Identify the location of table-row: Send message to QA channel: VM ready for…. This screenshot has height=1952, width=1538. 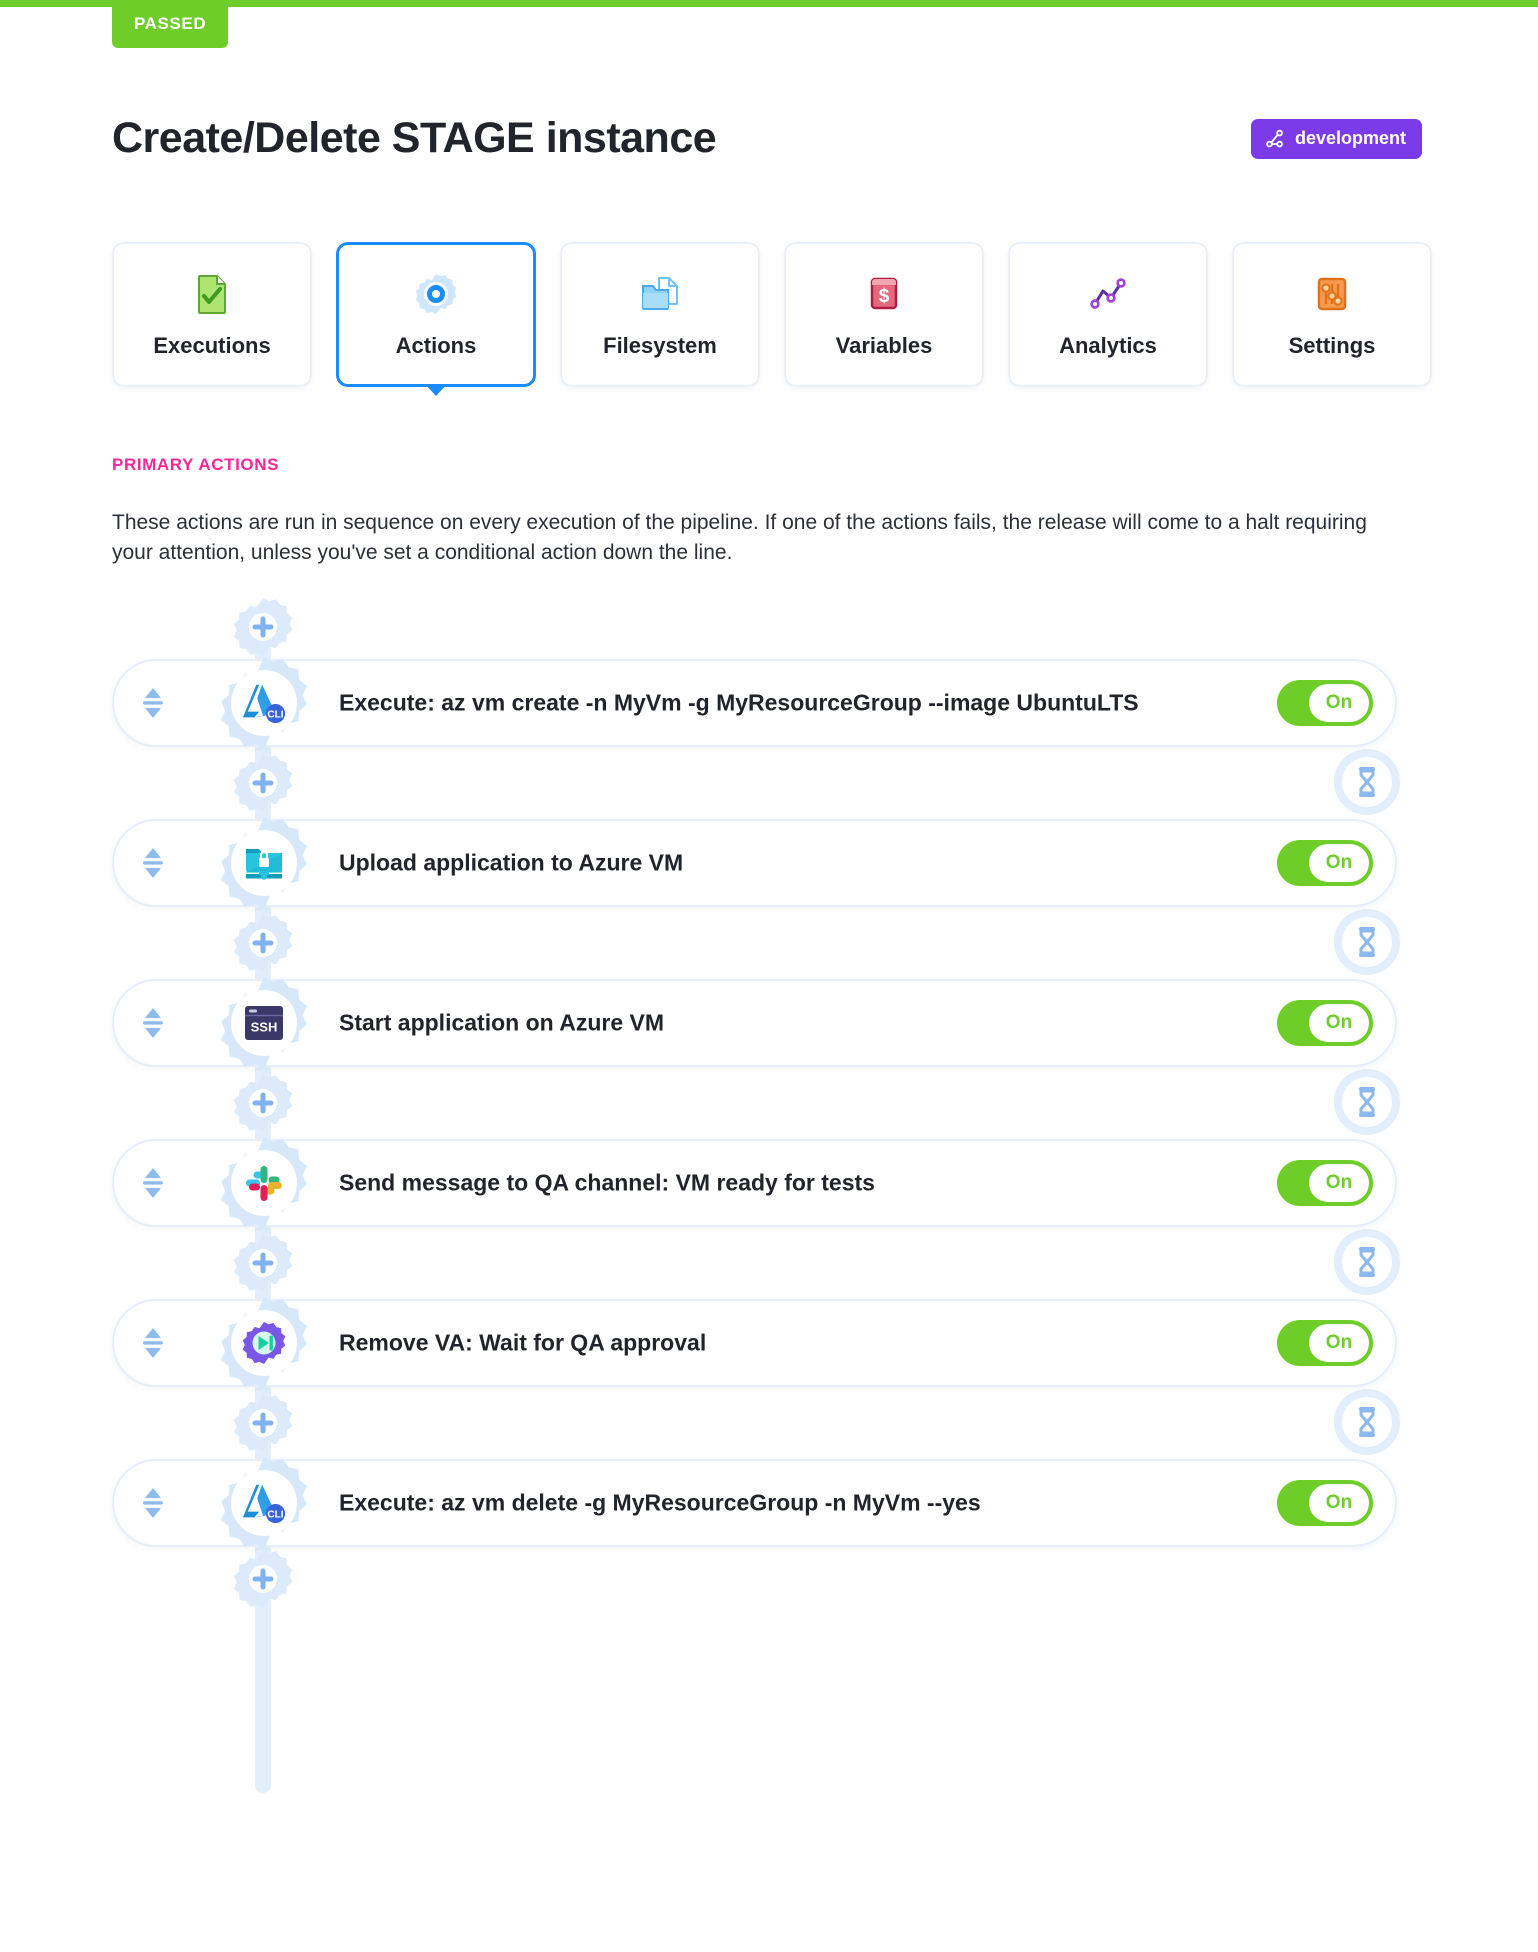
(767, 1183).